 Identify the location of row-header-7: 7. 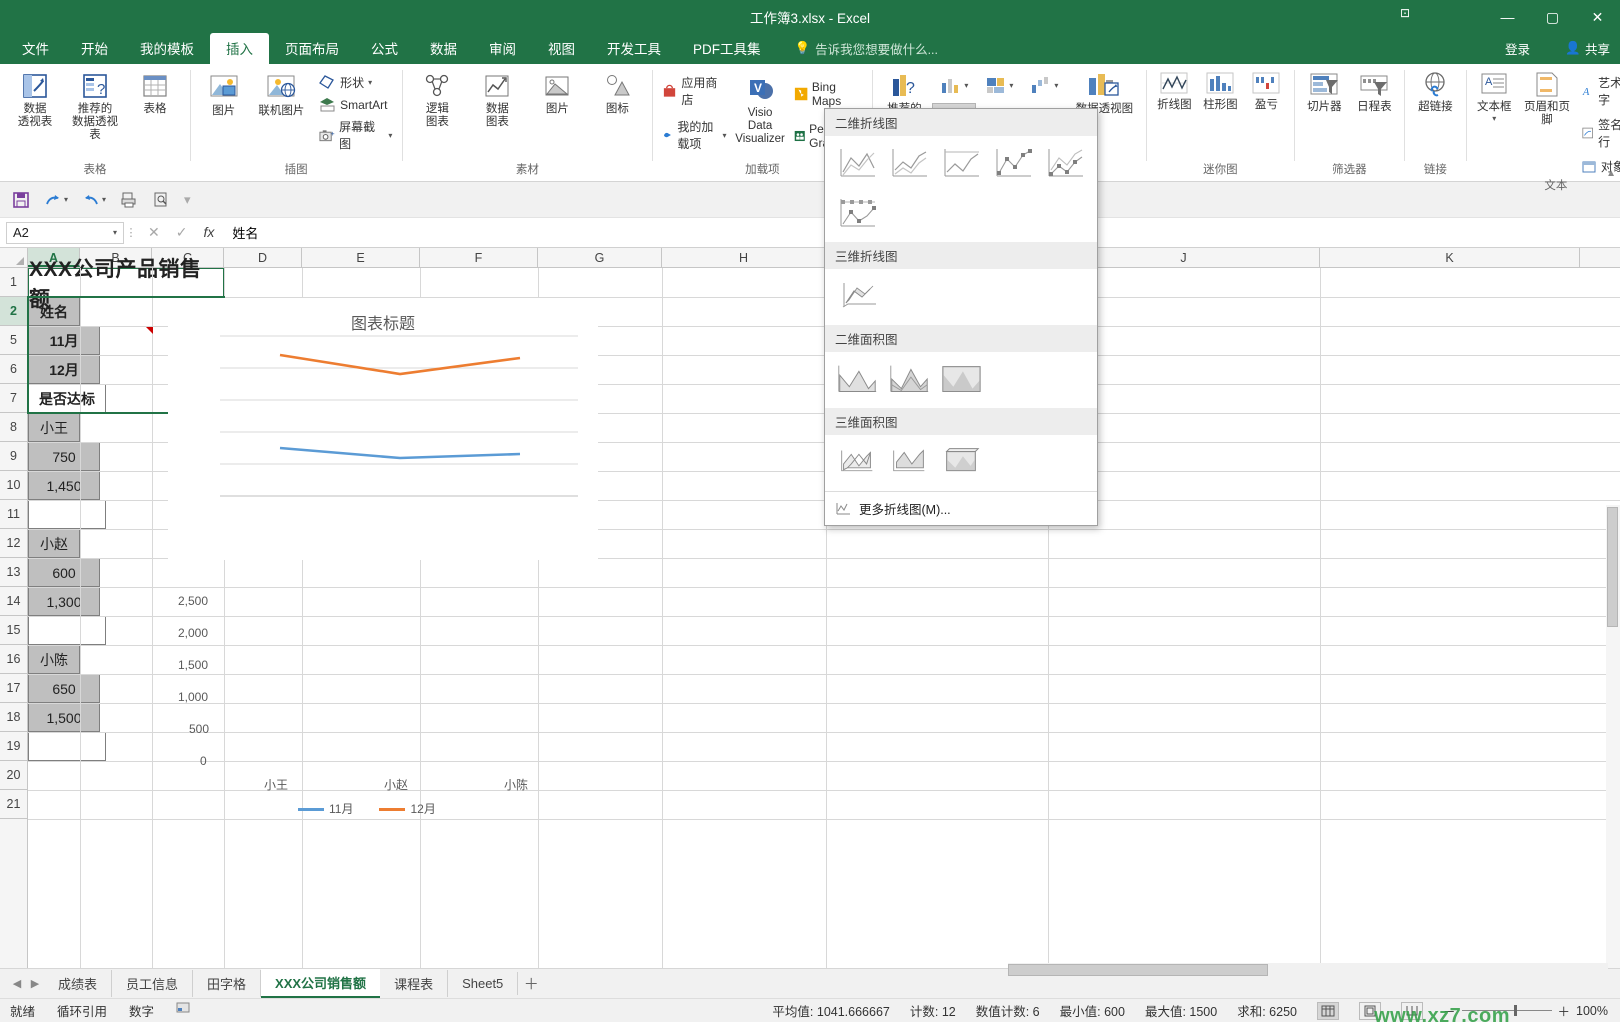
(13, 398).